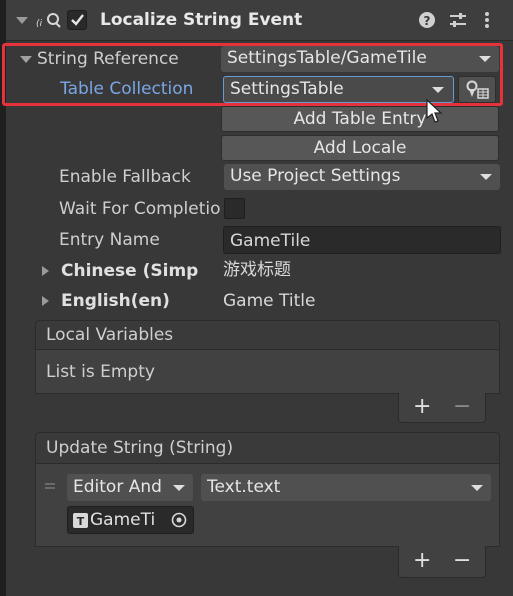 This screenshot has height=596, width=513. Describe the element at coordinates (109, 240) in the screenshot. I see `entry-name-label: Entry Name` at that location.